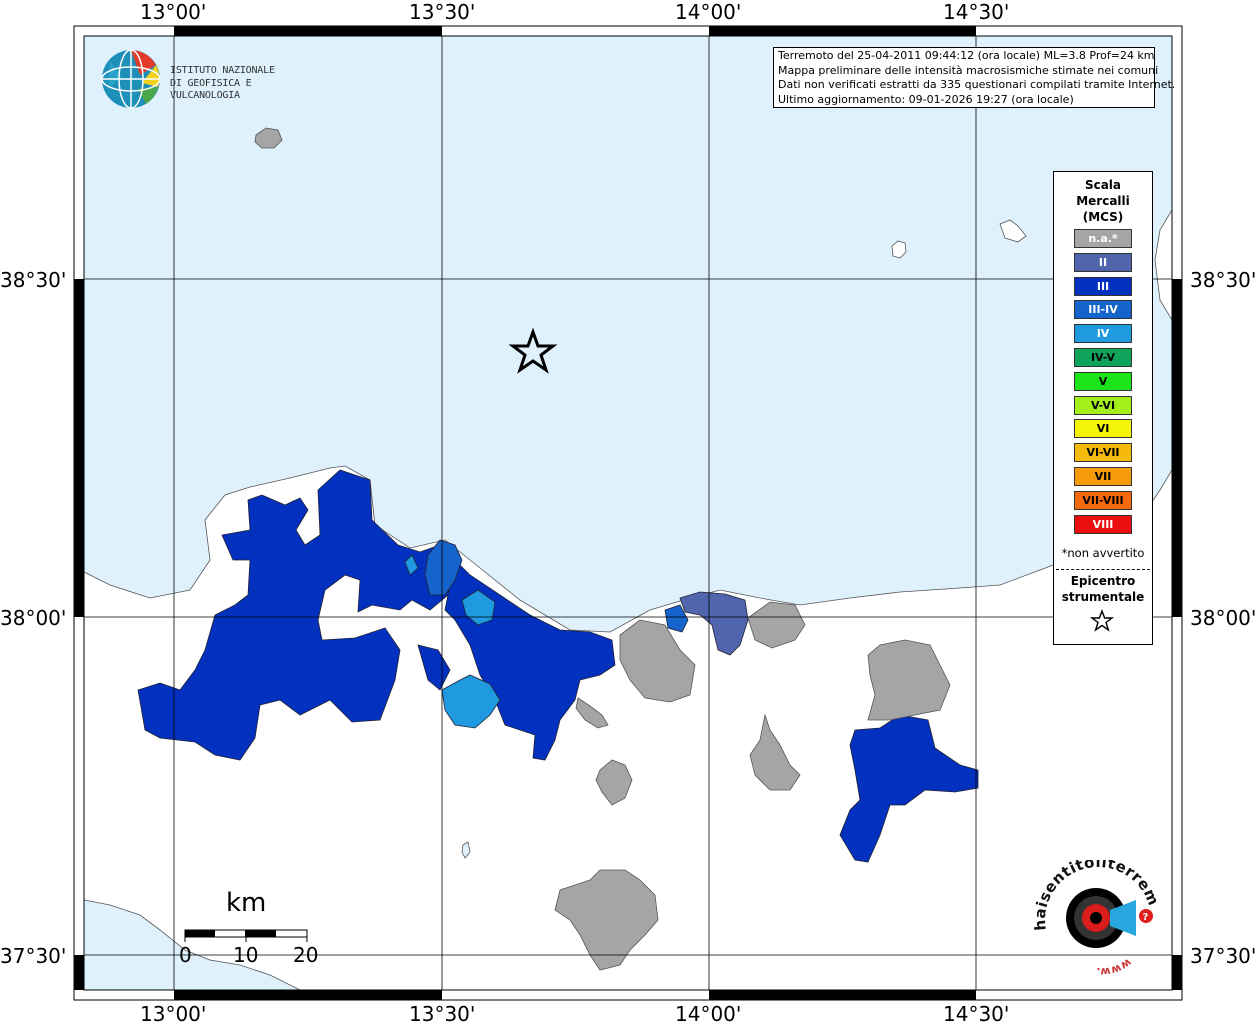 This screenshot has width=1255, height=1026. I want to click on ingv-line-2: DI GEOFISICA E VULCANOLOGIA, so click(211, 89).